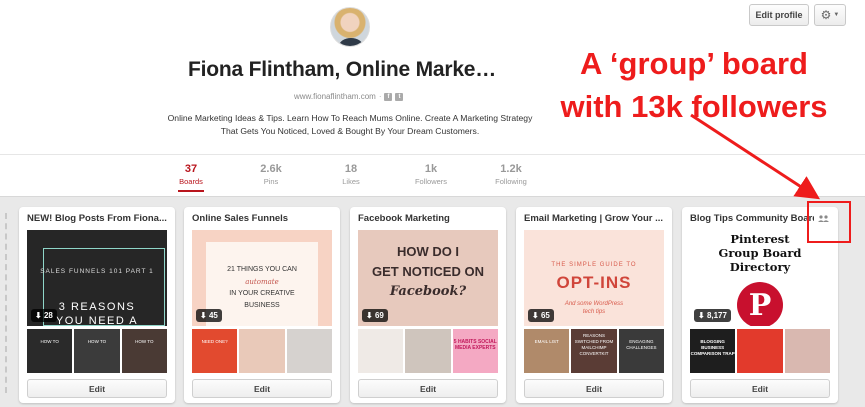 This screenshot has width=865, height=407. I want to click on annotation-arrow, so click(755, 156).